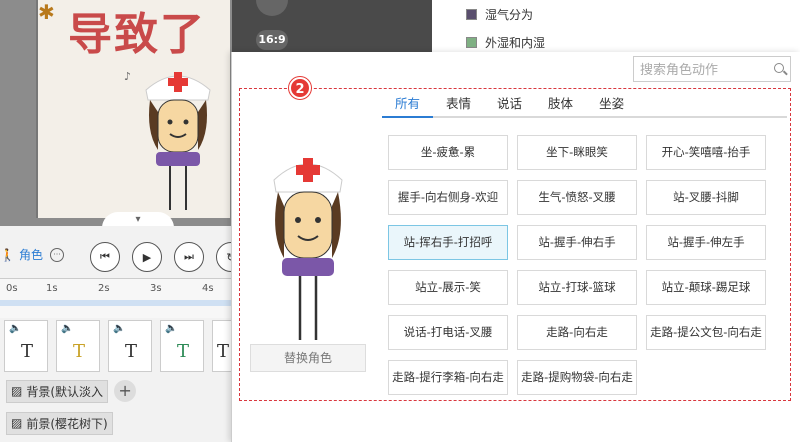 The height and width of the screenshot is (442, 800). What do you see at coordinates (104, 288) in the screenshot?
I see `ruler-tick: 2s` at bounding box center [104, 288].